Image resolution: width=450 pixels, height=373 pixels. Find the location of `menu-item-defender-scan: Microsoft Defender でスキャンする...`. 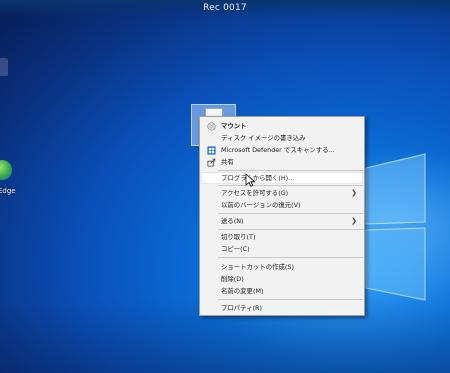

menu-item-defender-scan: Microsoft Defender でスキャンする... is located at coordinates (282, 150).